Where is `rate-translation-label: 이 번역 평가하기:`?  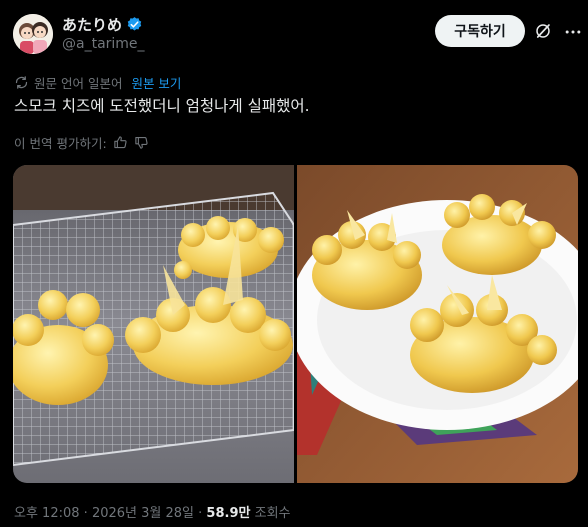
rate-translation-label: 이 번역 평가하기: is located at coordinates (60, 143).